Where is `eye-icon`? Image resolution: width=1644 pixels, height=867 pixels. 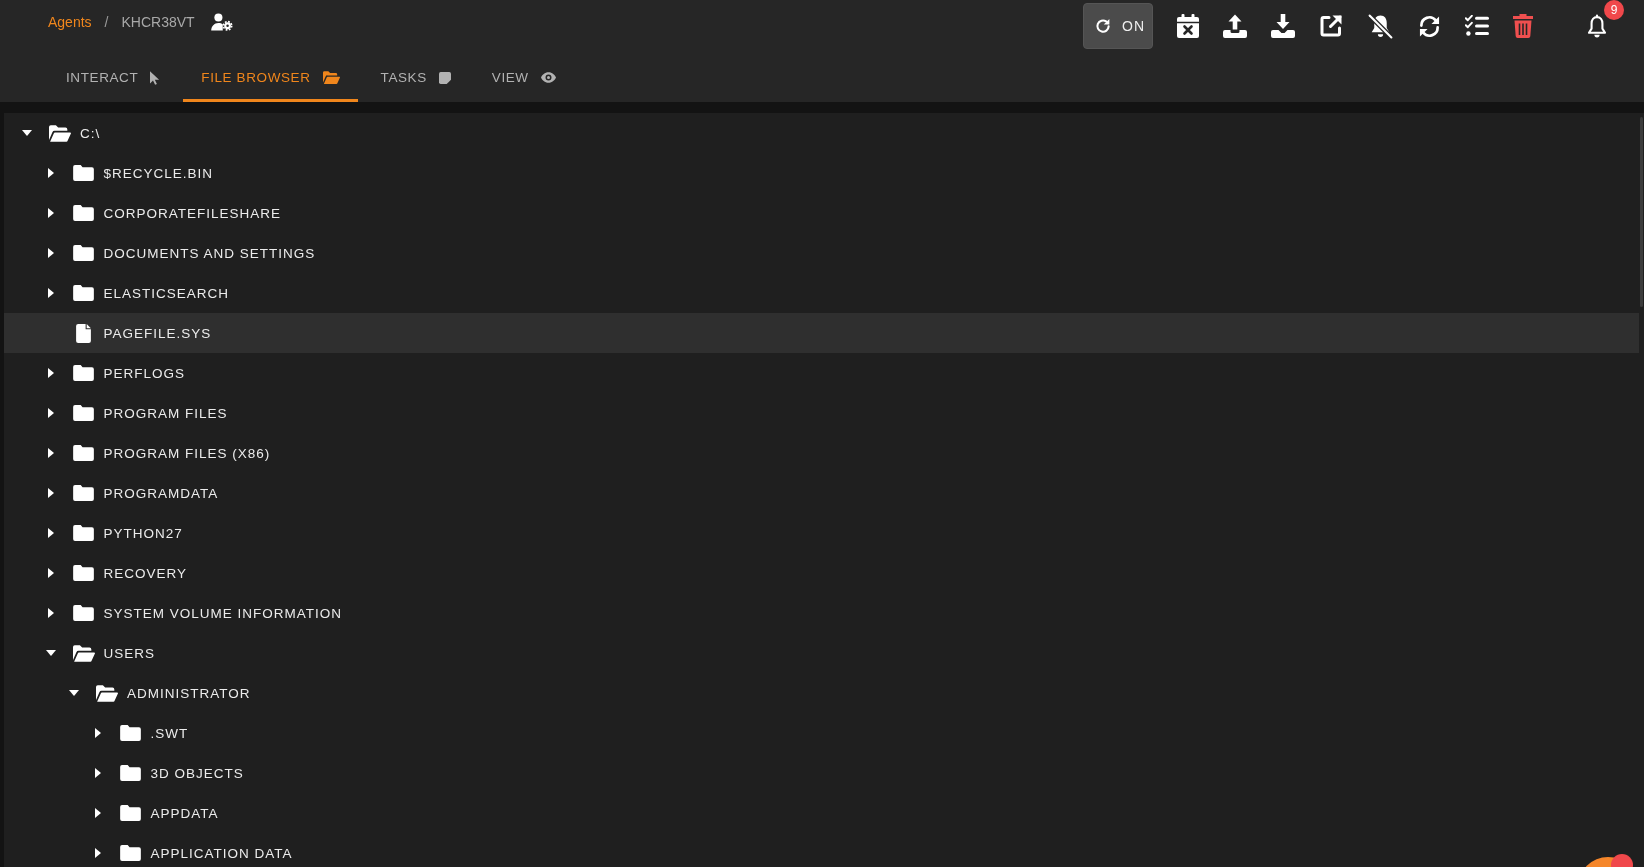
eye-icon is located at coordinates (548, 77).